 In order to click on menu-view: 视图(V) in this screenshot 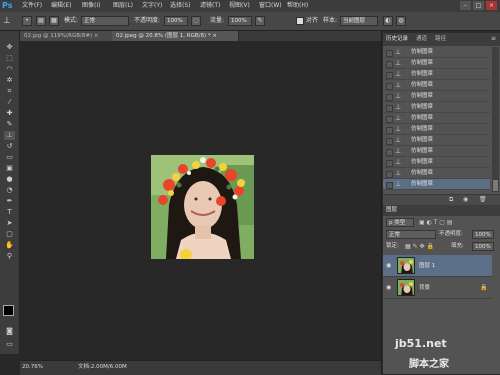, I will do `click(239, 6)`.